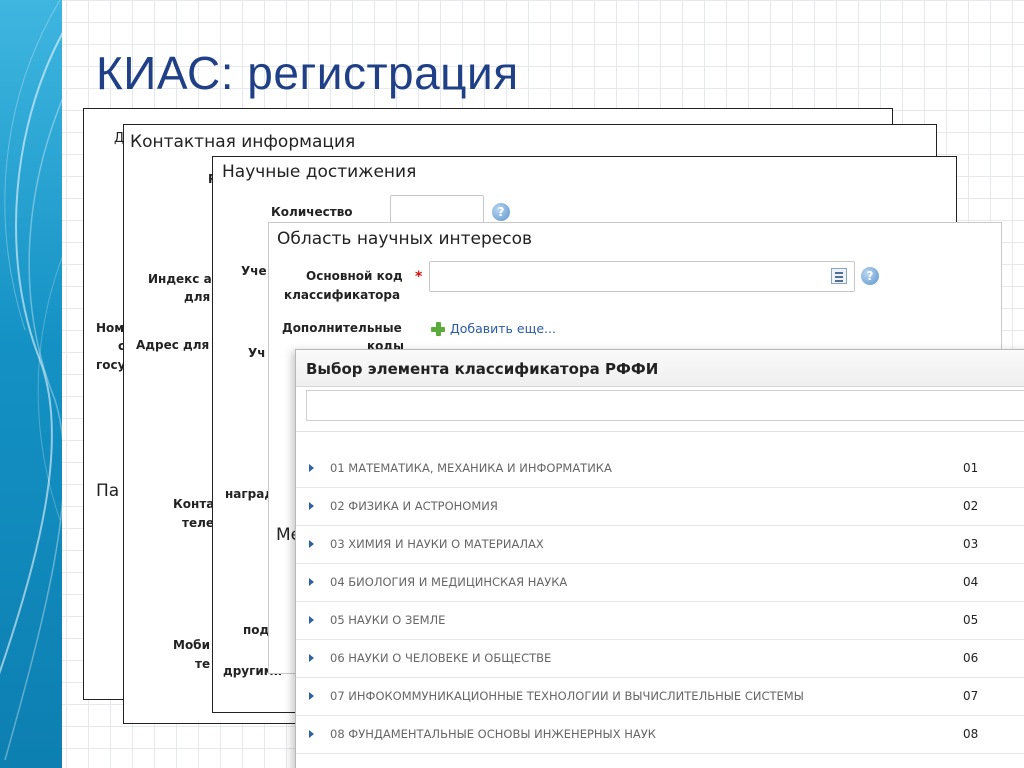 The height and width of the screenshot is (768, 1024). I want to click on panel-title: Контактная информация, so click(243, 142).